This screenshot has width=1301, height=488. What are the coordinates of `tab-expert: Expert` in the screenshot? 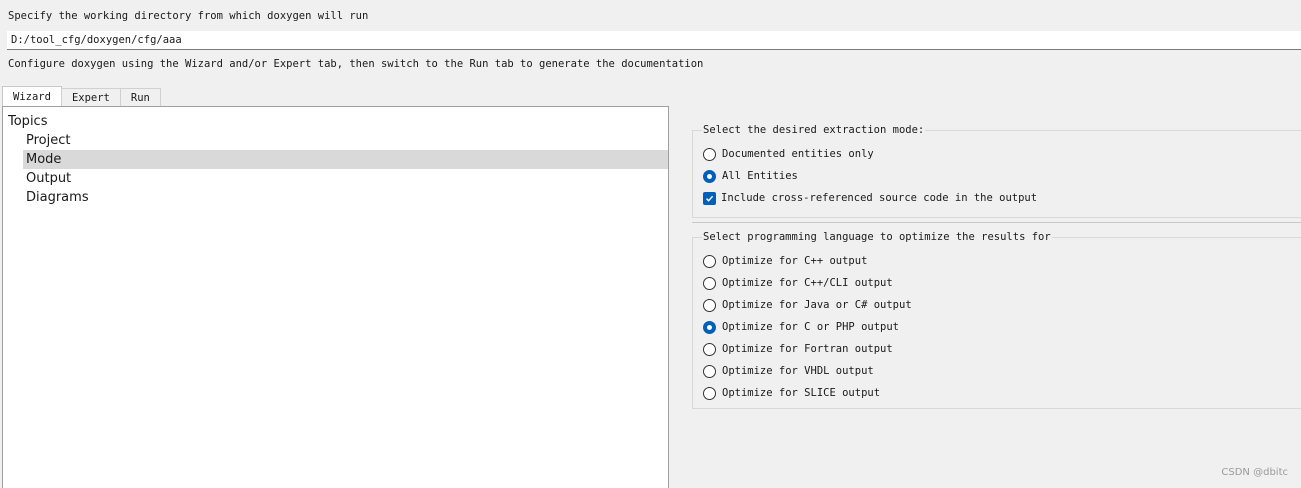 It's located at (90, 97).